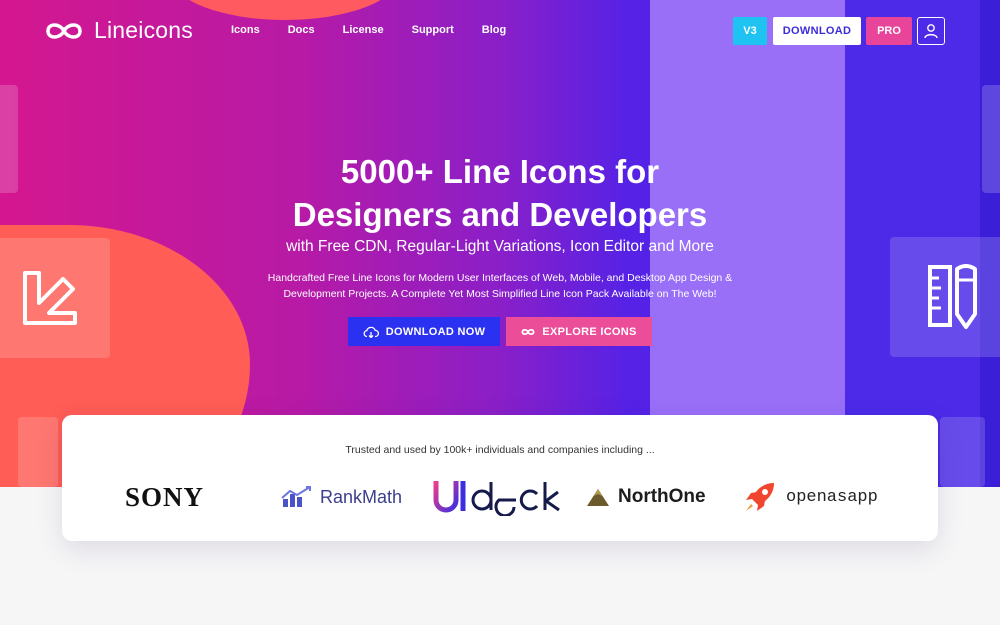  I want to click on openasapp-logo: openasapp, so click(810, 497).